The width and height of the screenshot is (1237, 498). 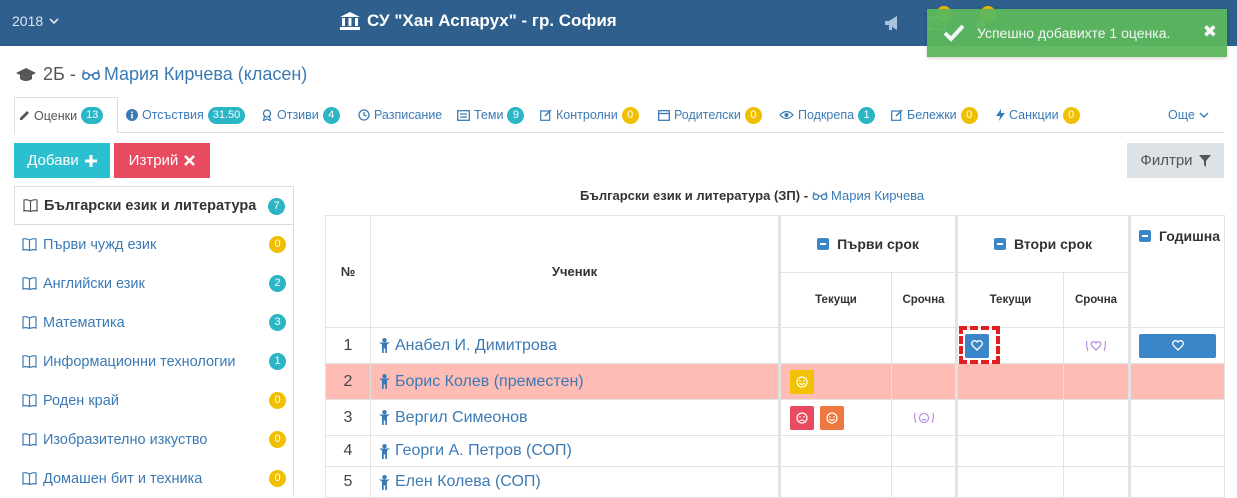 What do you see at coordinates (516, 115) in the screenshot?
I see `tab-badge: 9` at bounding box center [516, 115].